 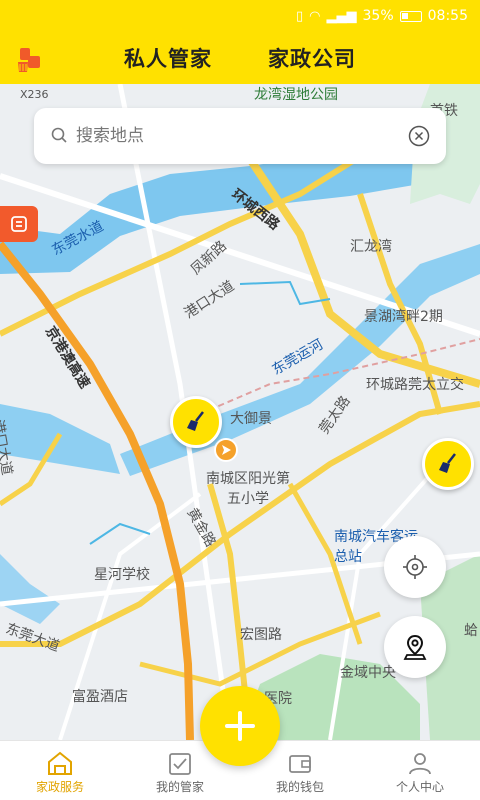 What do you see at coordinates (251, 419) in the screenshot?
I see `map-label-dayujing: 大御景` at bounding box center [251, 419].